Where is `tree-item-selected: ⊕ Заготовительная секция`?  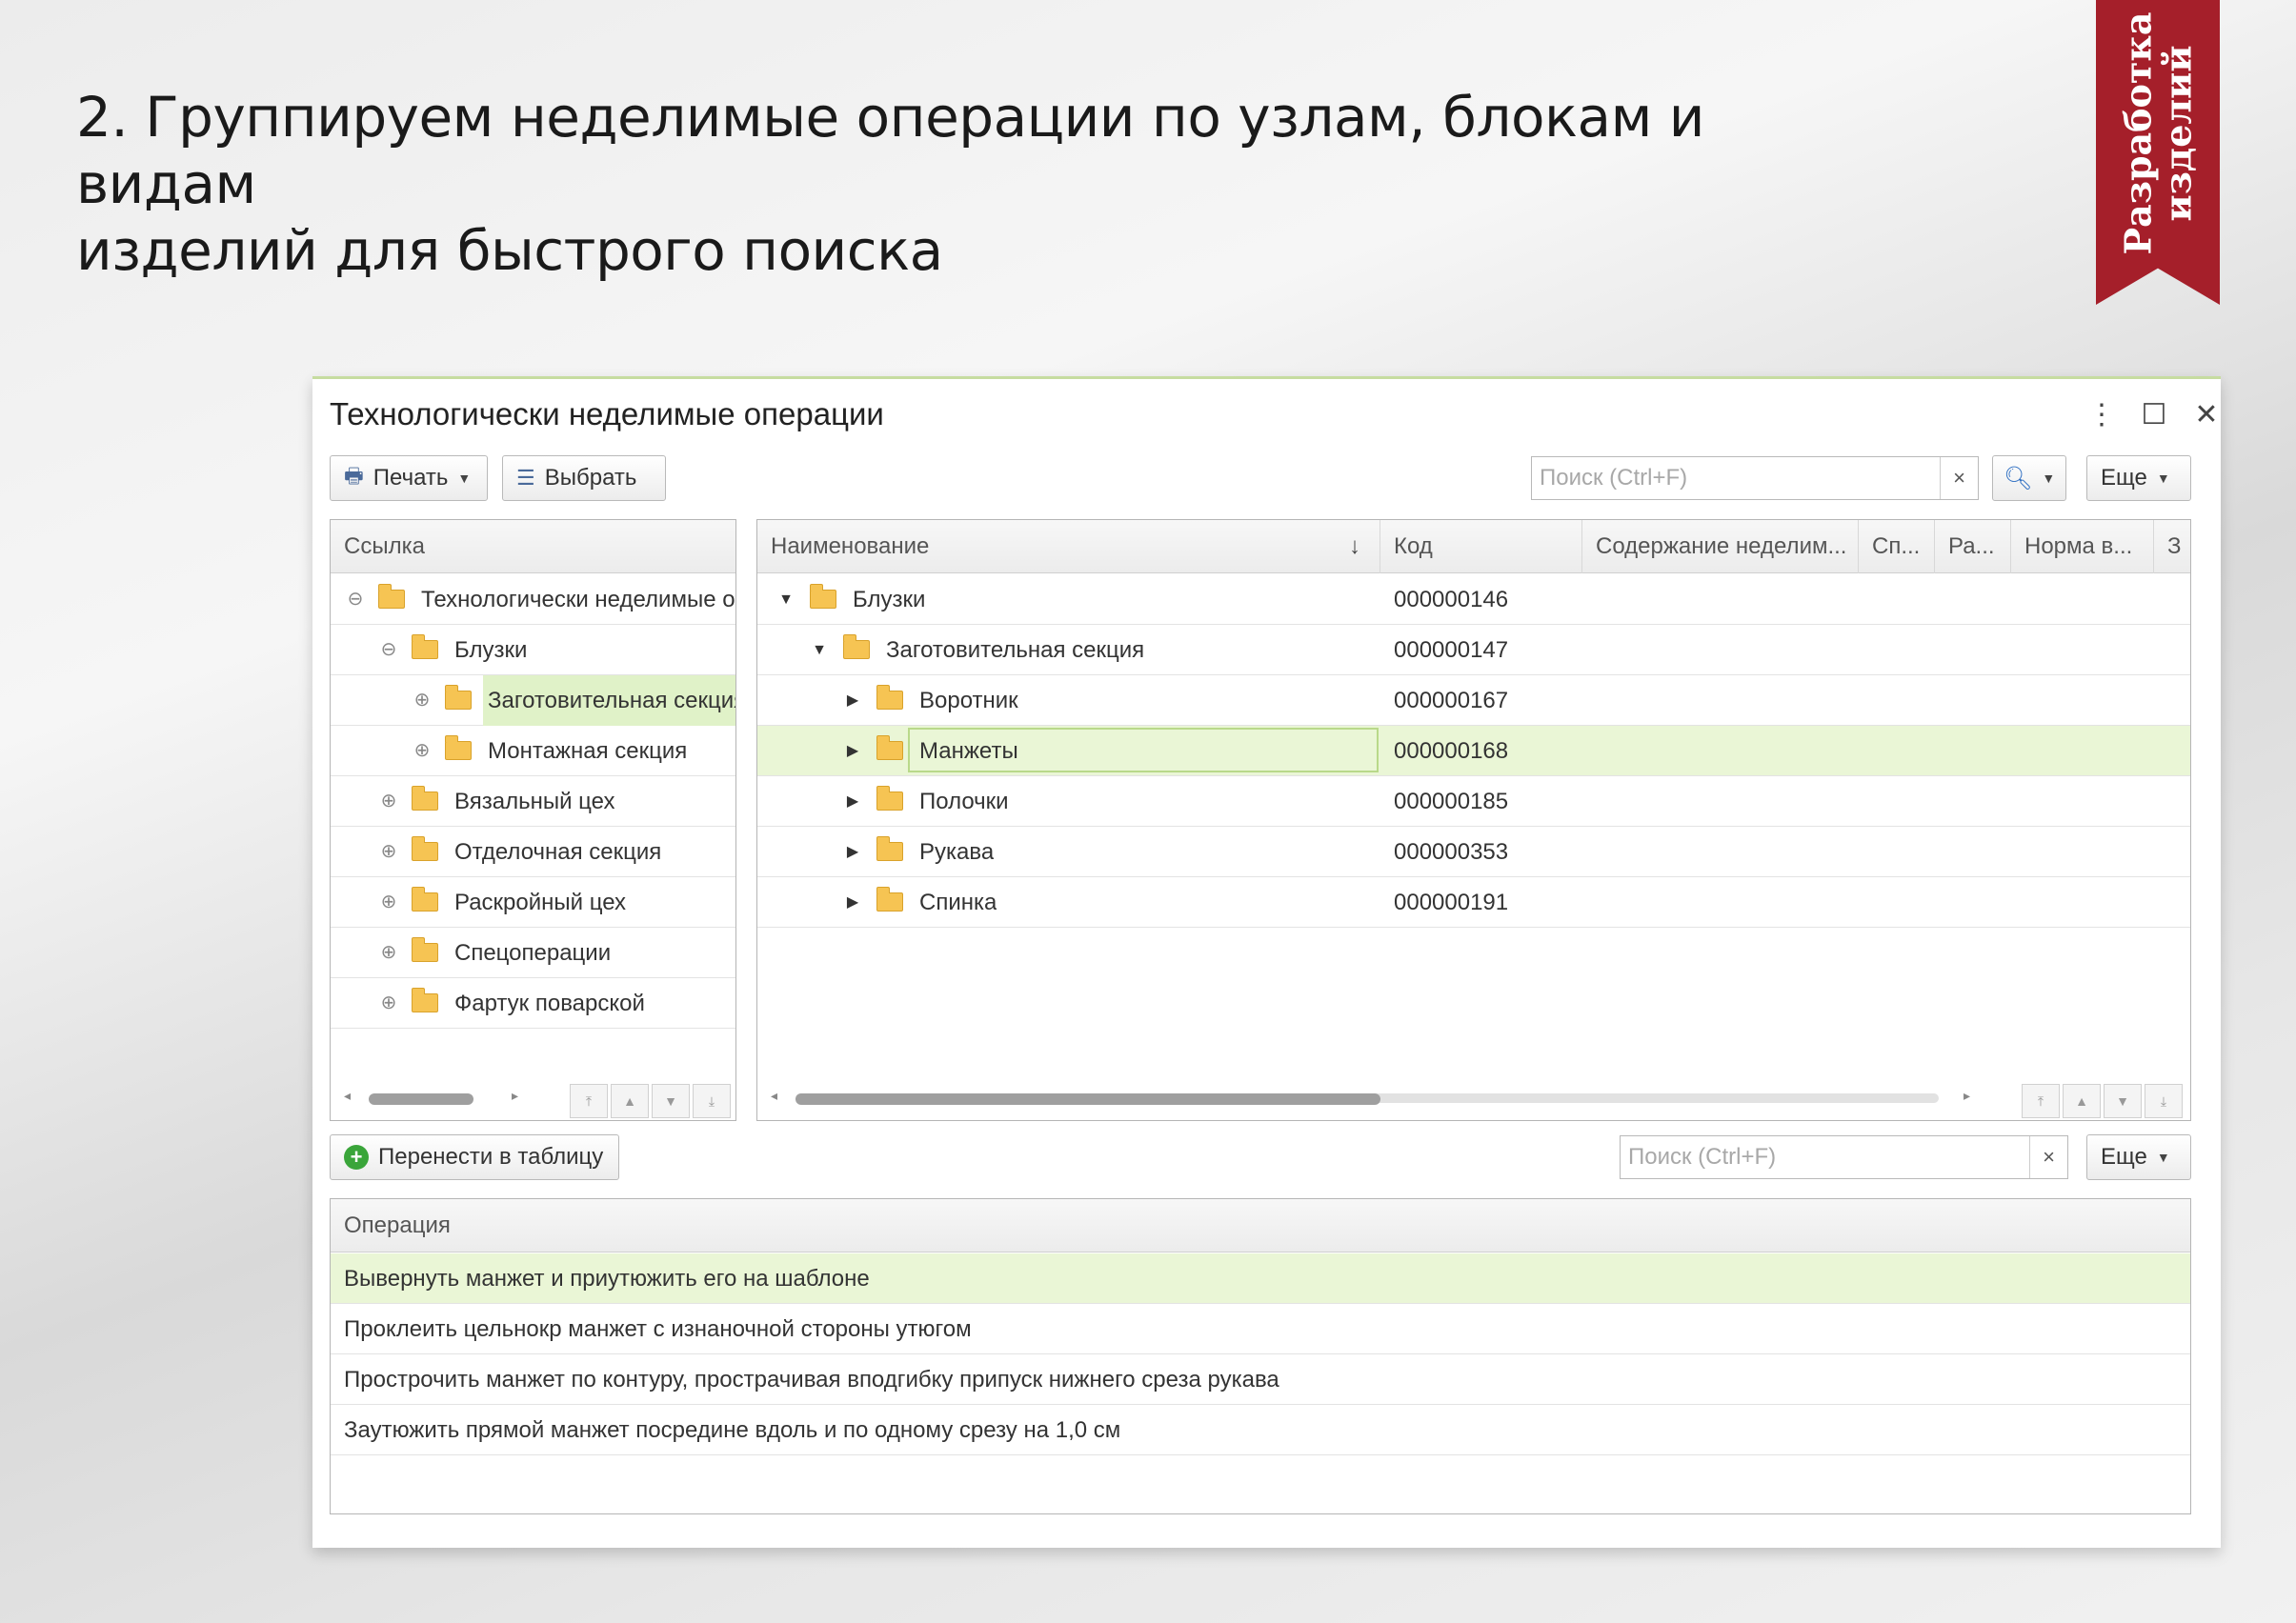
tree-item-selected: ⊕ Заготовительная секция is located at coordinates (533, 700).